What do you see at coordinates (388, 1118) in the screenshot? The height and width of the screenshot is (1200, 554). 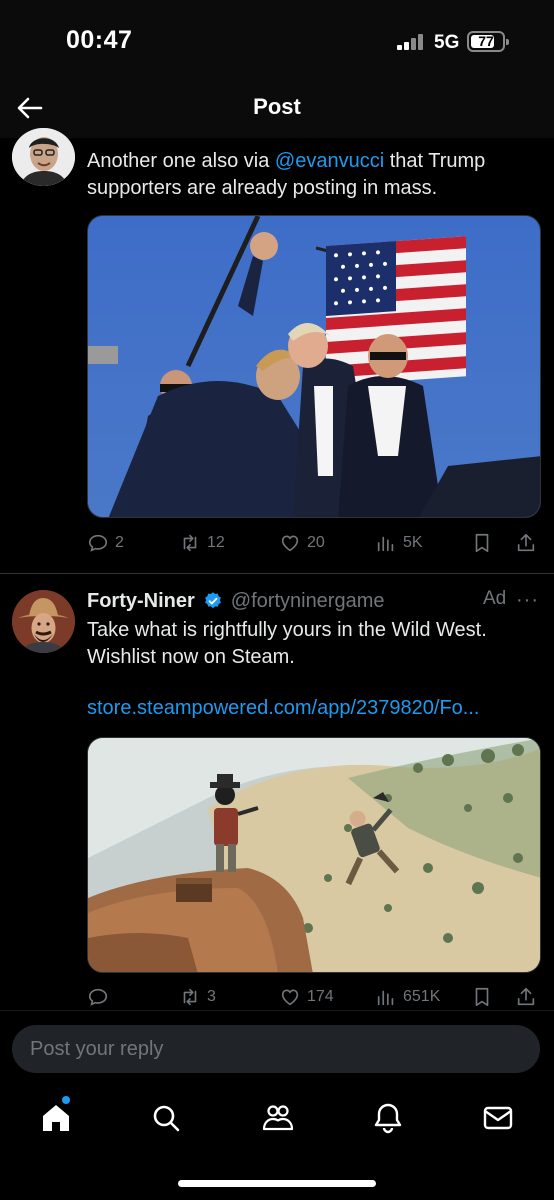 I see `notifications-icon` at bounding box center [388, 1118].